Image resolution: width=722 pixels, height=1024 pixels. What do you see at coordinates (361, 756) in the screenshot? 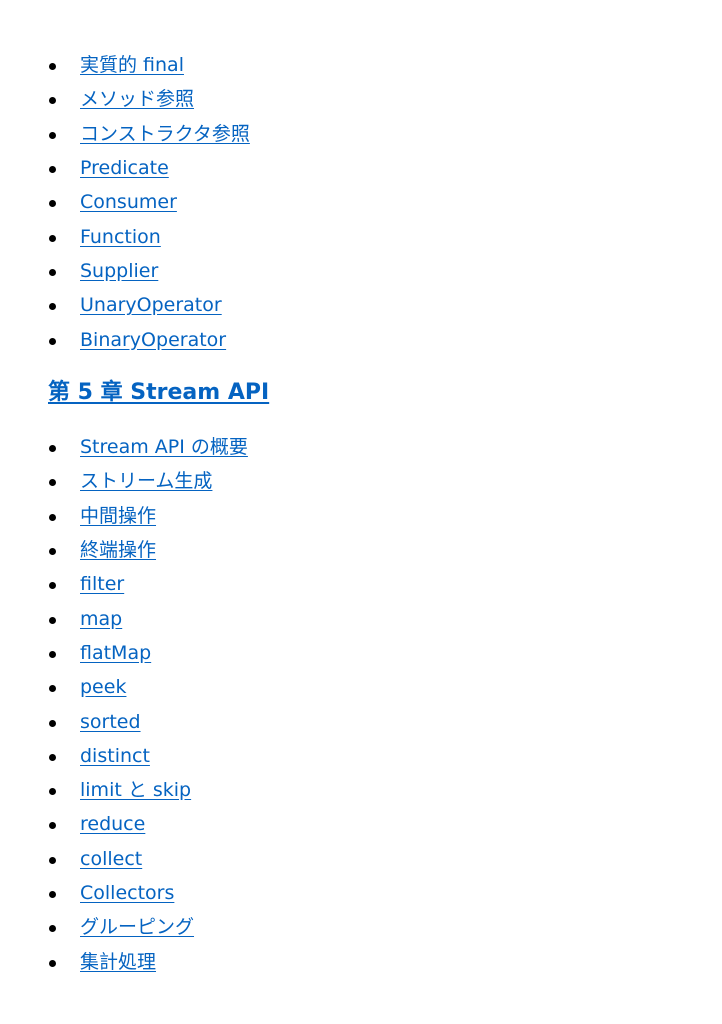
I see `toc-list-item: distinct` at bounding box center [361, 756].